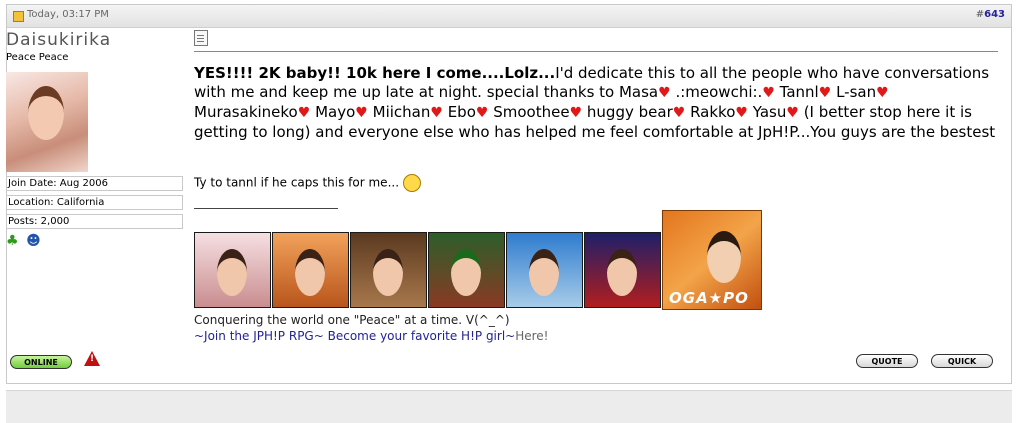 The image size is (1018, 423). What do you see at coordinates (37, 57) in the screenshot?
I see `user-title: Peace Peace` at bounding box center [37, 57].